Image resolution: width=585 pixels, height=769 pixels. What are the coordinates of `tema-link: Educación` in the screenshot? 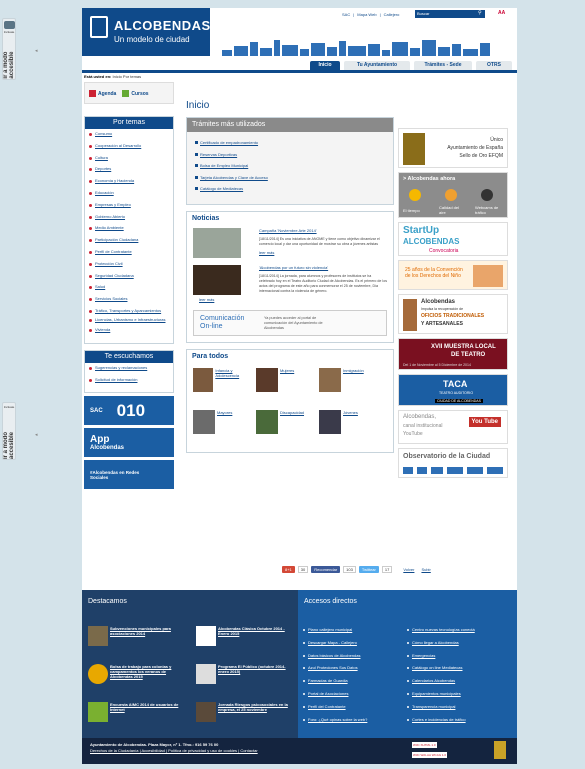 It's located at (129, 193).